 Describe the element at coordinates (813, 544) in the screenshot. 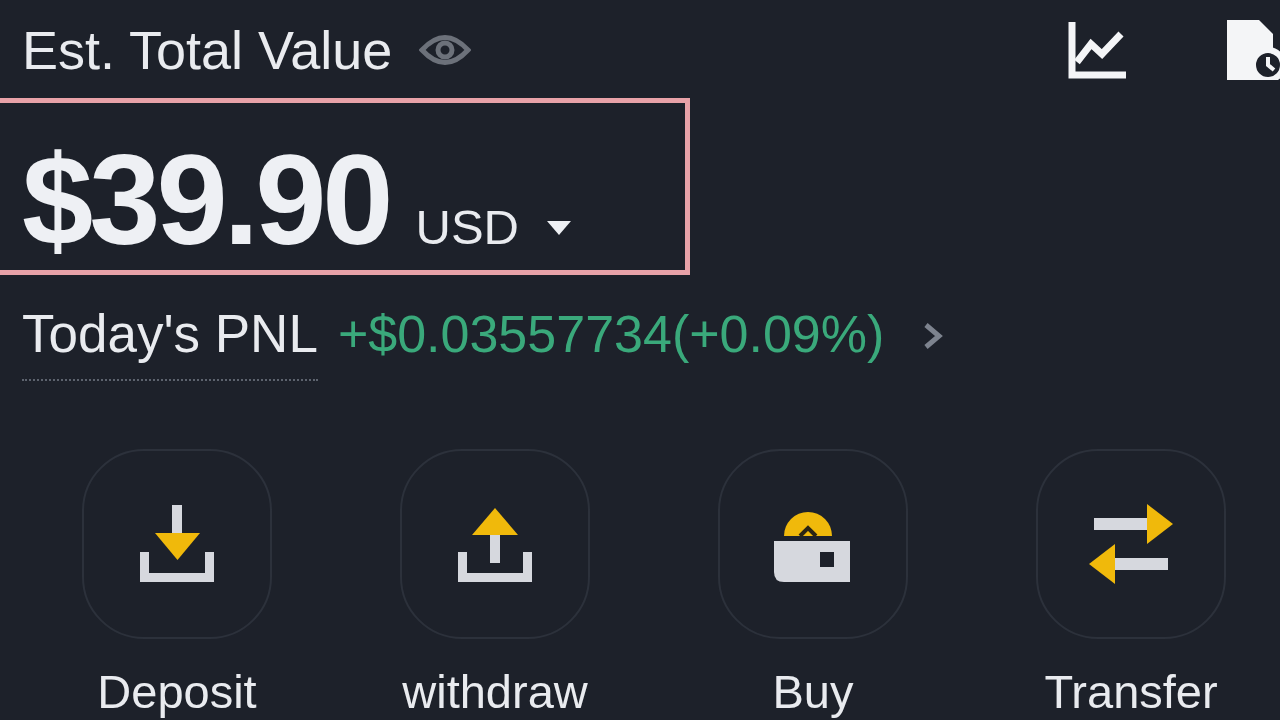

I see `buy-button` at that location.